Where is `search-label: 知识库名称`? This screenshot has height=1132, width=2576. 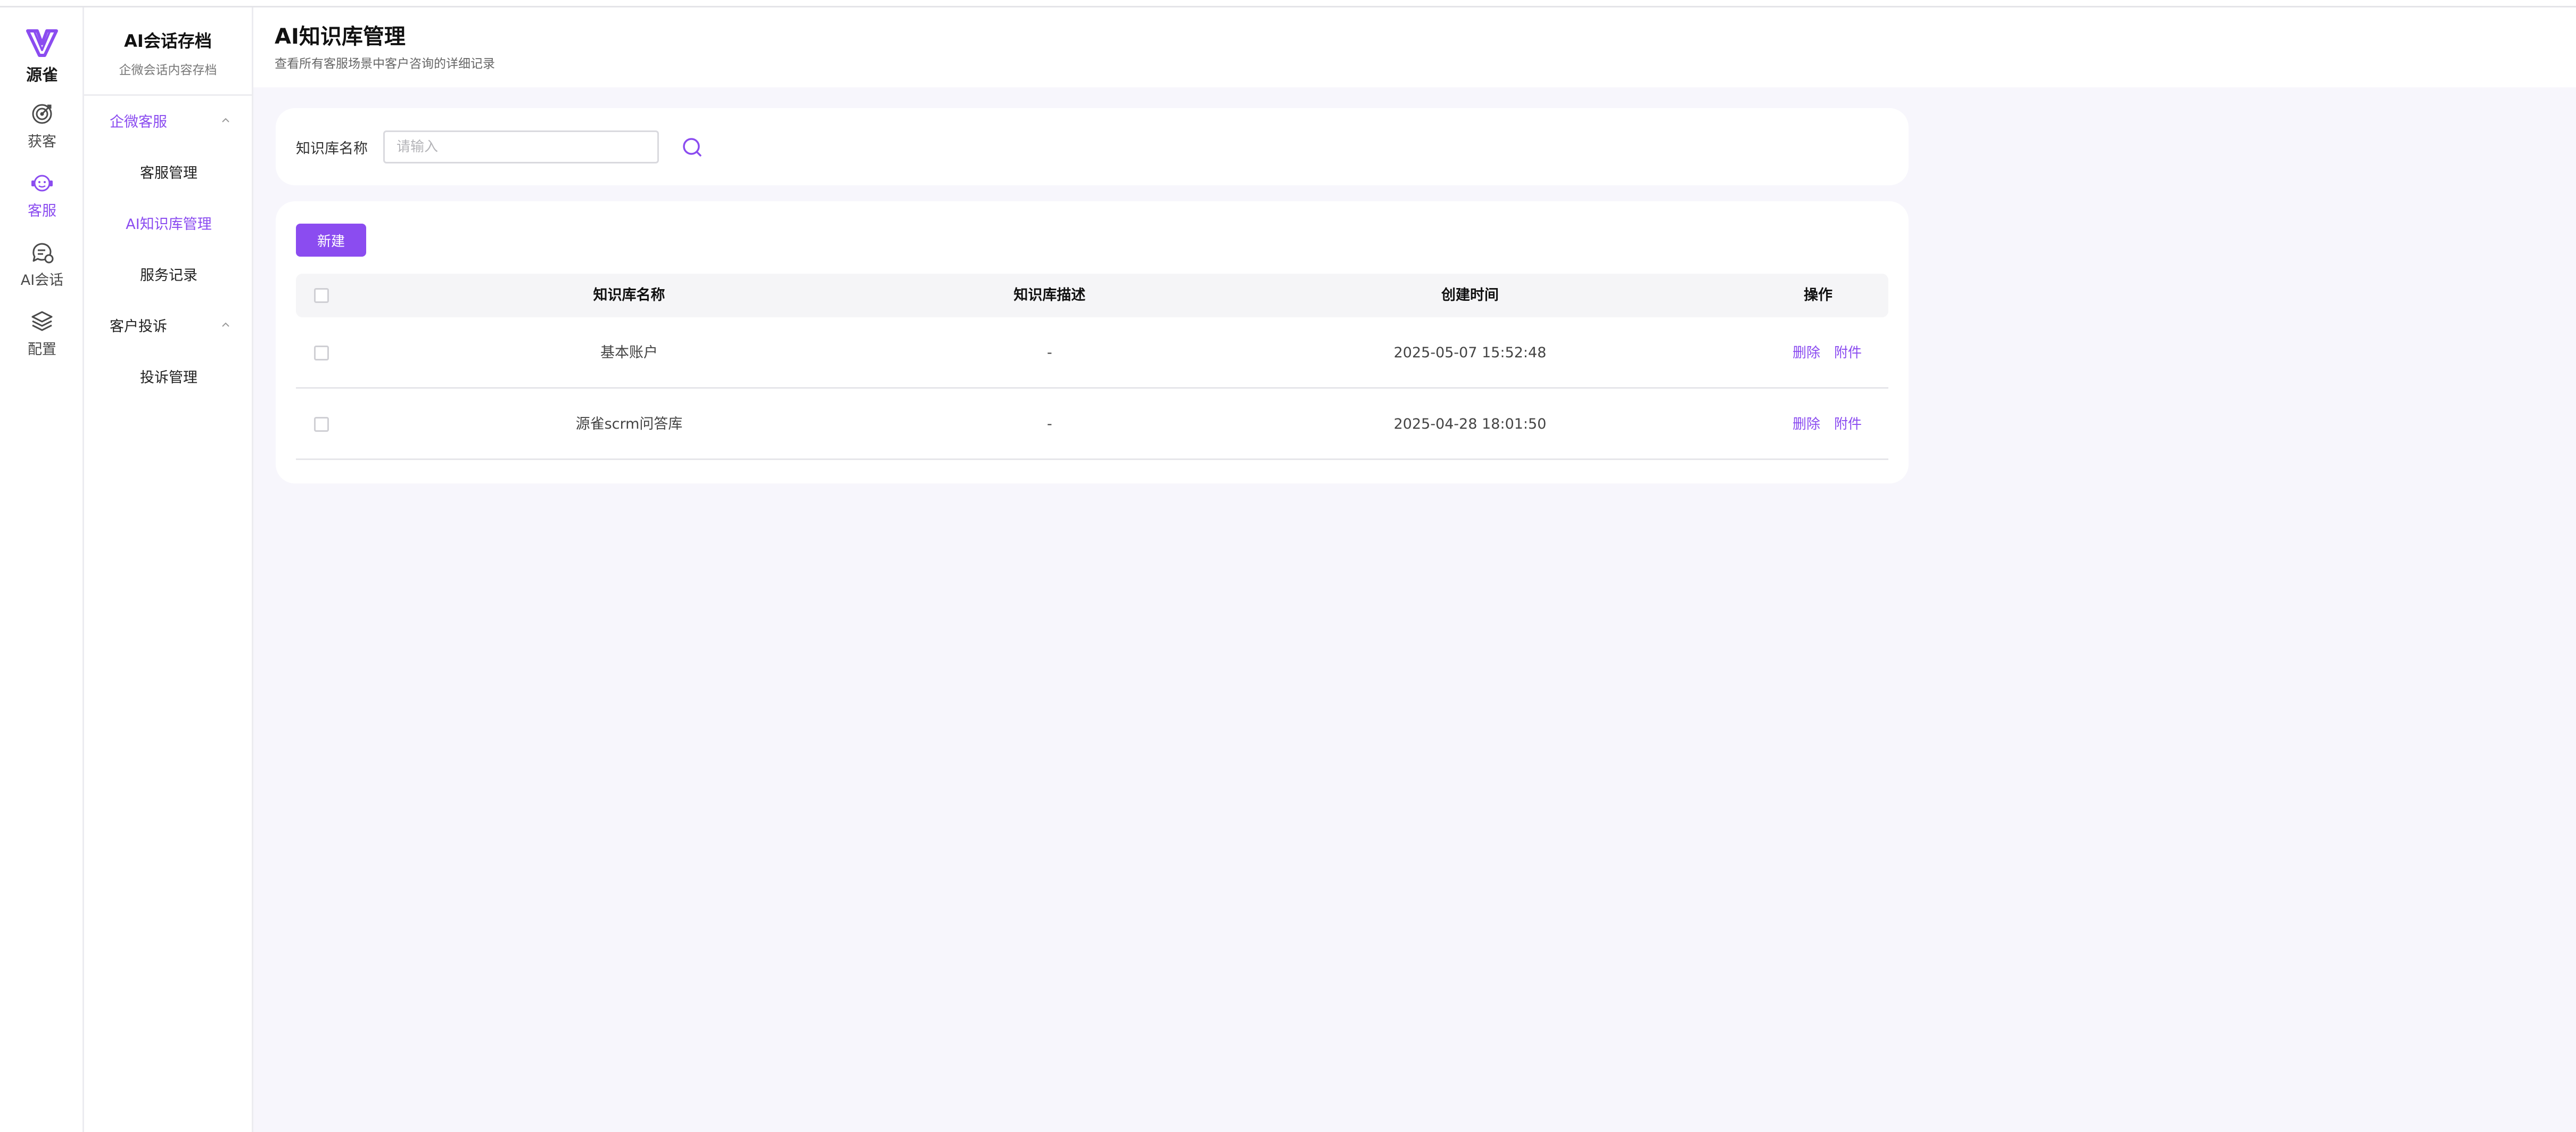 search-label: 知识库名称 is located at coordinates (332, 149).